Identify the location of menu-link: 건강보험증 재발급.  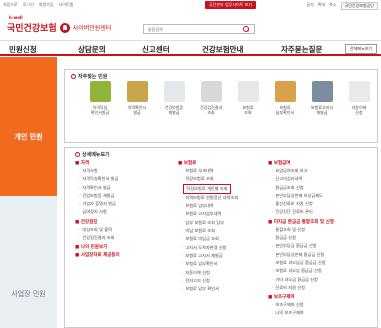
(97, 196).